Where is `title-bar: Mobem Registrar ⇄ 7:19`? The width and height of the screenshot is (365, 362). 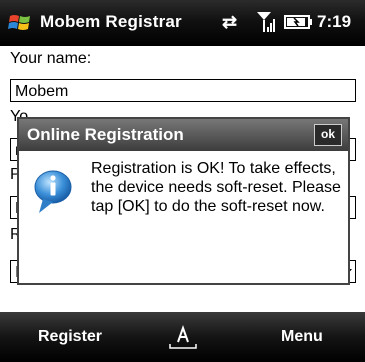
title-bar: Mobem Registrar ⇄ 7:19 is located at coordinates (182, 23).